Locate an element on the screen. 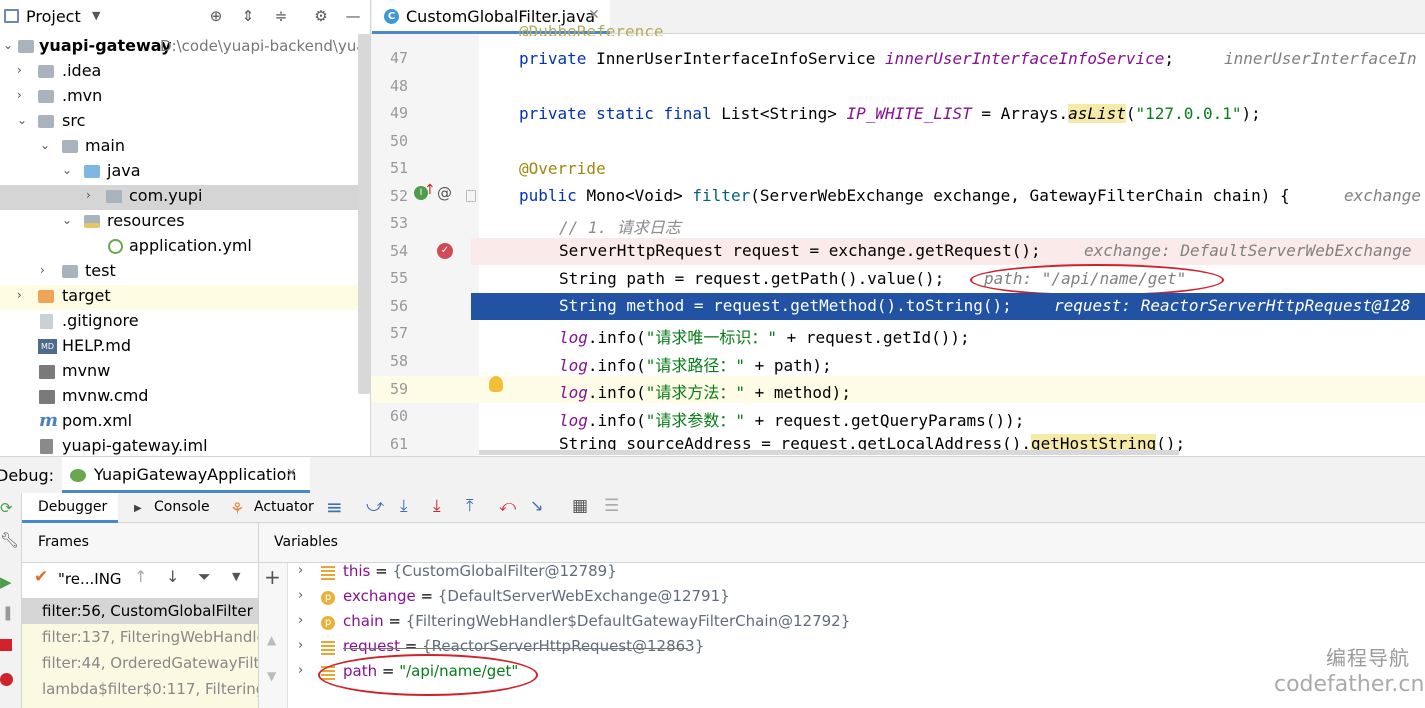 This screenshot has height=708, width=1425. step-over-icon: ⤓ is located at coordinates (404, 506).